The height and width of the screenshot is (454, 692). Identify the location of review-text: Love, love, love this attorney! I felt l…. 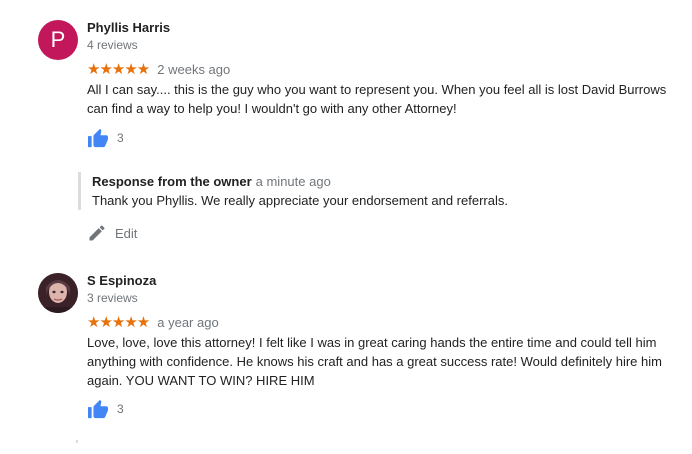
(374, 361).